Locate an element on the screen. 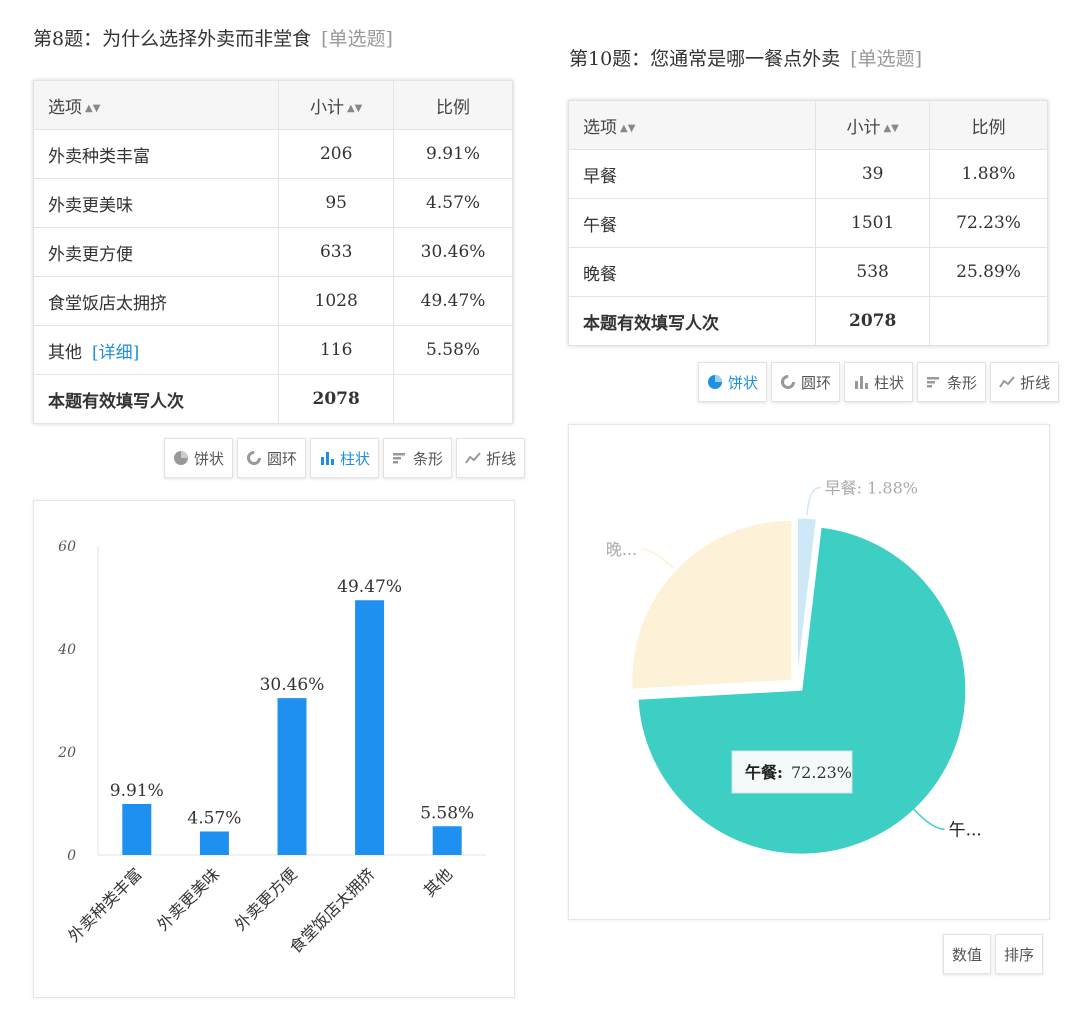 This screenshot has width=1080, height=1013. header-ratio: 比例 is located at coordinates (988, 125).